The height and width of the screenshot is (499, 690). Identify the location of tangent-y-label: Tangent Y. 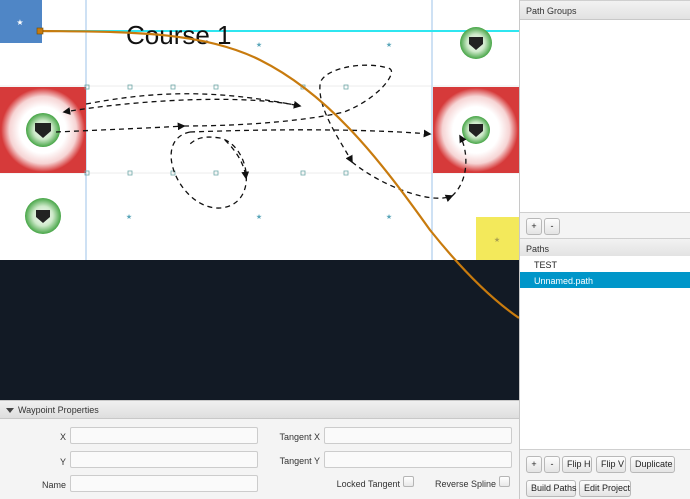
(299, 461).